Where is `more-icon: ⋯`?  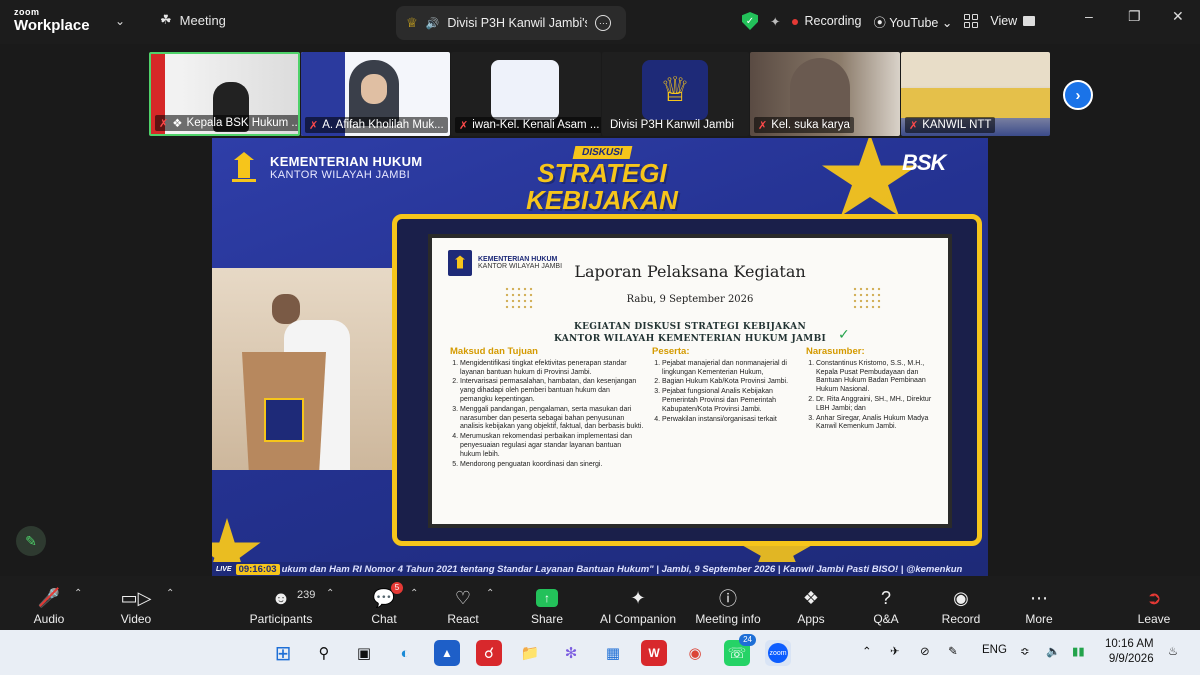 more-icon: ⋯ is located at coordinates (1039, 597).